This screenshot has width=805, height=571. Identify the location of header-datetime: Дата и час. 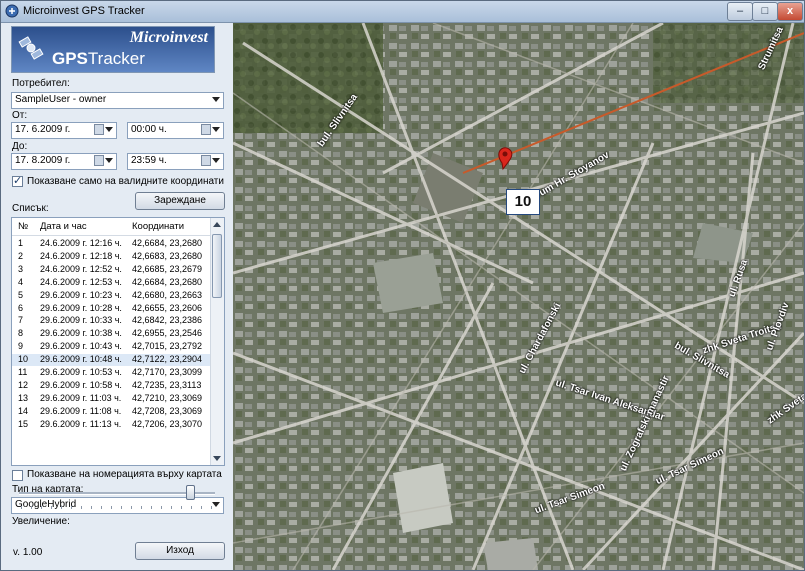
(63, 226).